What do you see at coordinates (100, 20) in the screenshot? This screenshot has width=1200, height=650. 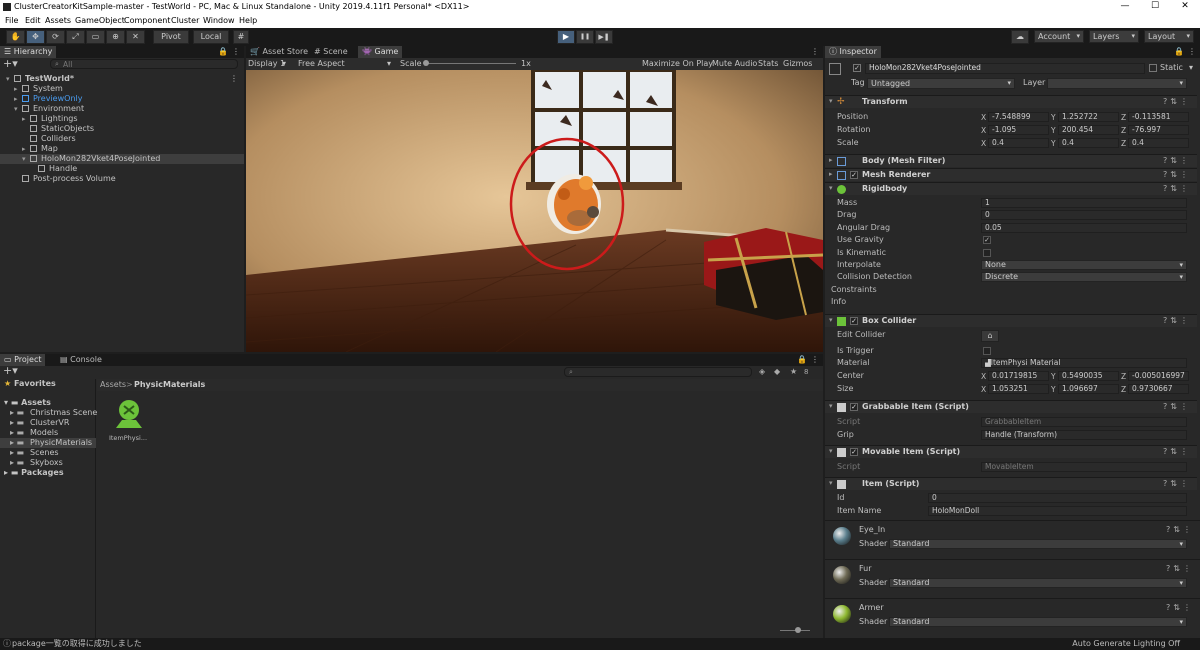 I see `menu-gameobject: GameObject` at bounding box center [100, 20].